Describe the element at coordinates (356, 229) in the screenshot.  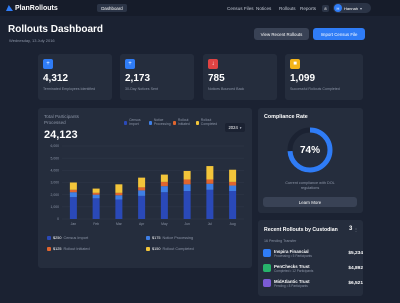
I see `more-icon: ⋮` at that location.